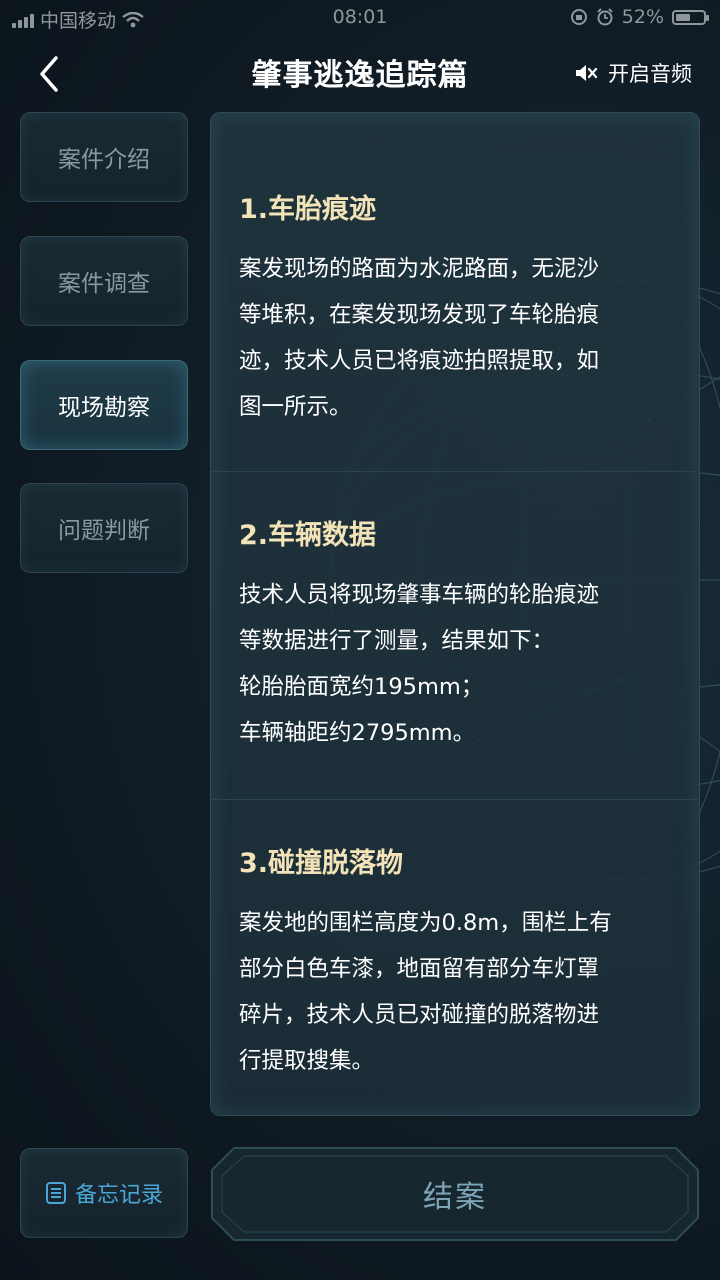 The width and height of the screenshot is (720, 1280). Describe the element at coordinates (425, 923) in the screenshot. I see `body-line: 案发地的围栏高度为0.8m，围栏上有` at that location.